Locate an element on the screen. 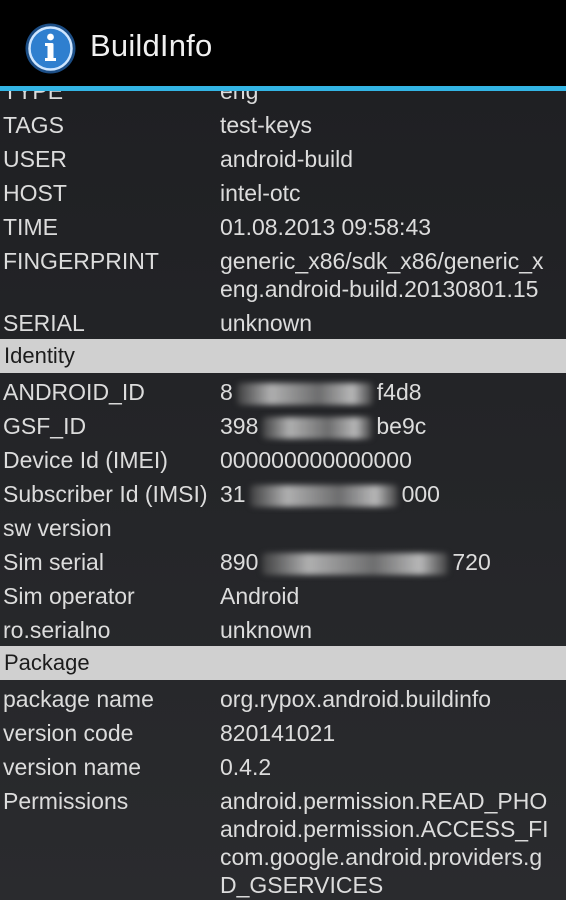  value-prefix: 8 is located at coordinates (226, 392).